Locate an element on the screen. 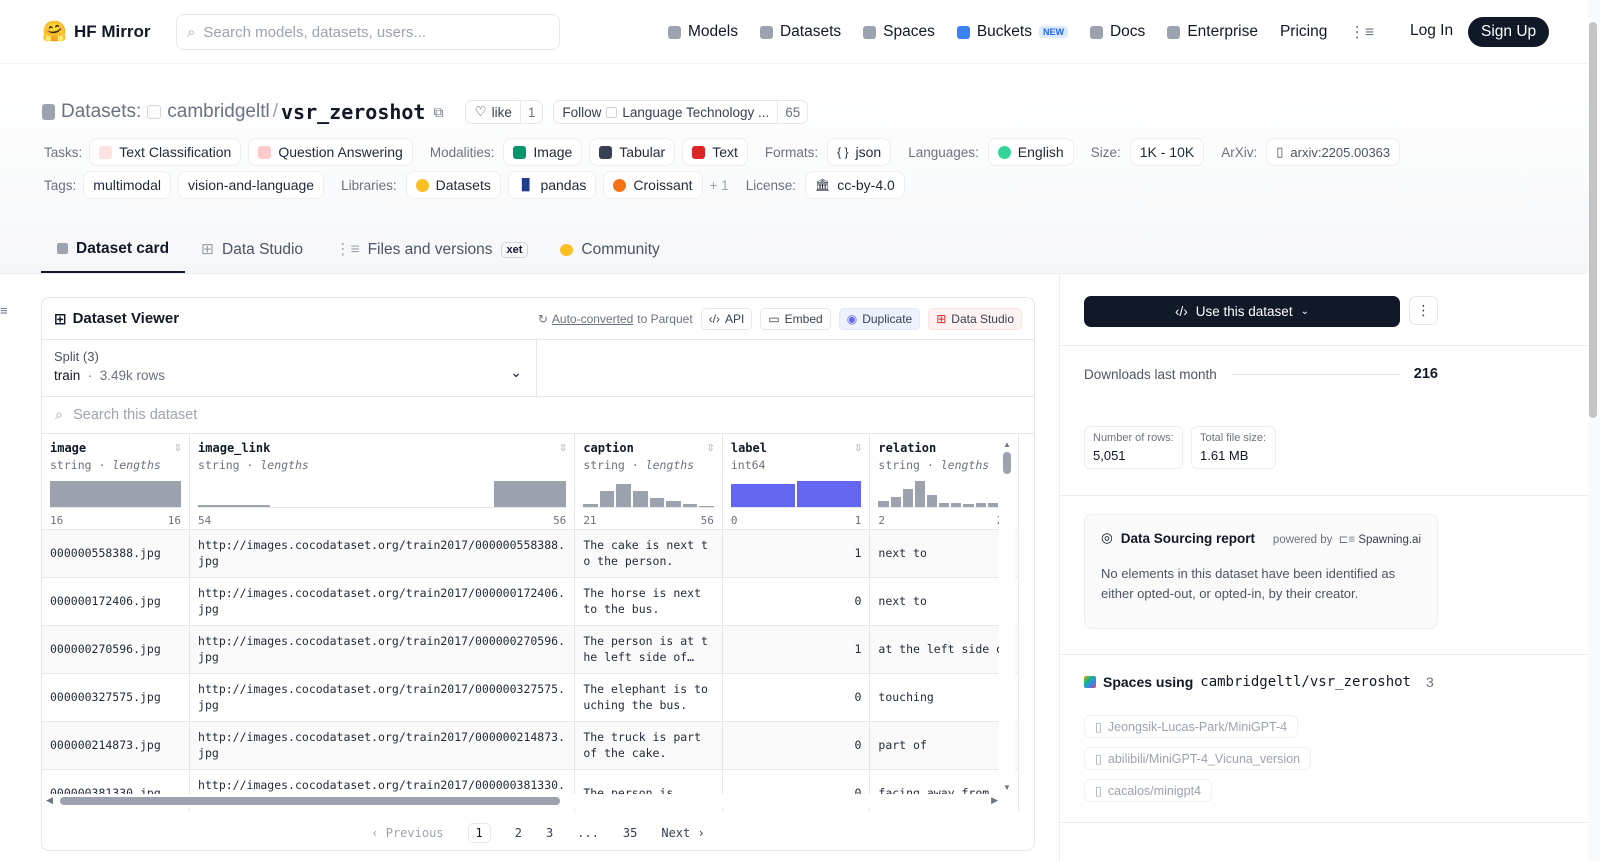  split-selector: Split (3) train · 3.49k rows ⌄ is located at coordinates (289, 368).